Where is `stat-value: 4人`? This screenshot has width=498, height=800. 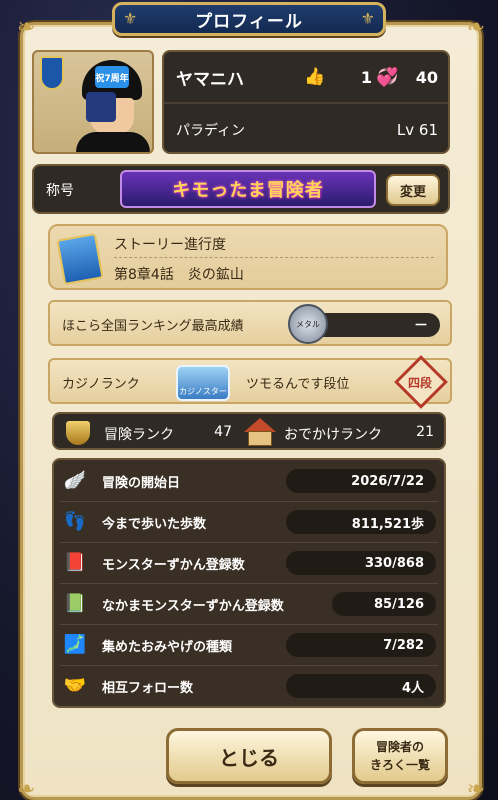 stat-value: 4人 is located at coordinates (361, 686).